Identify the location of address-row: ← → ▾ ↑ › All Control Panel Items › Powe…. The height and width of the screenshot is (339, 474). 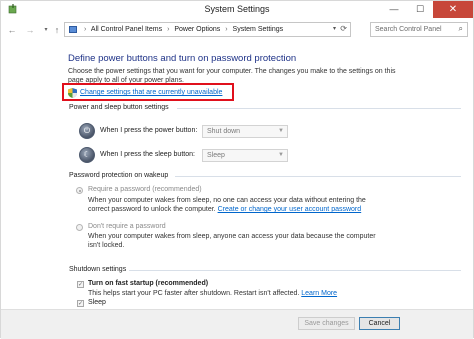
(237, 30).